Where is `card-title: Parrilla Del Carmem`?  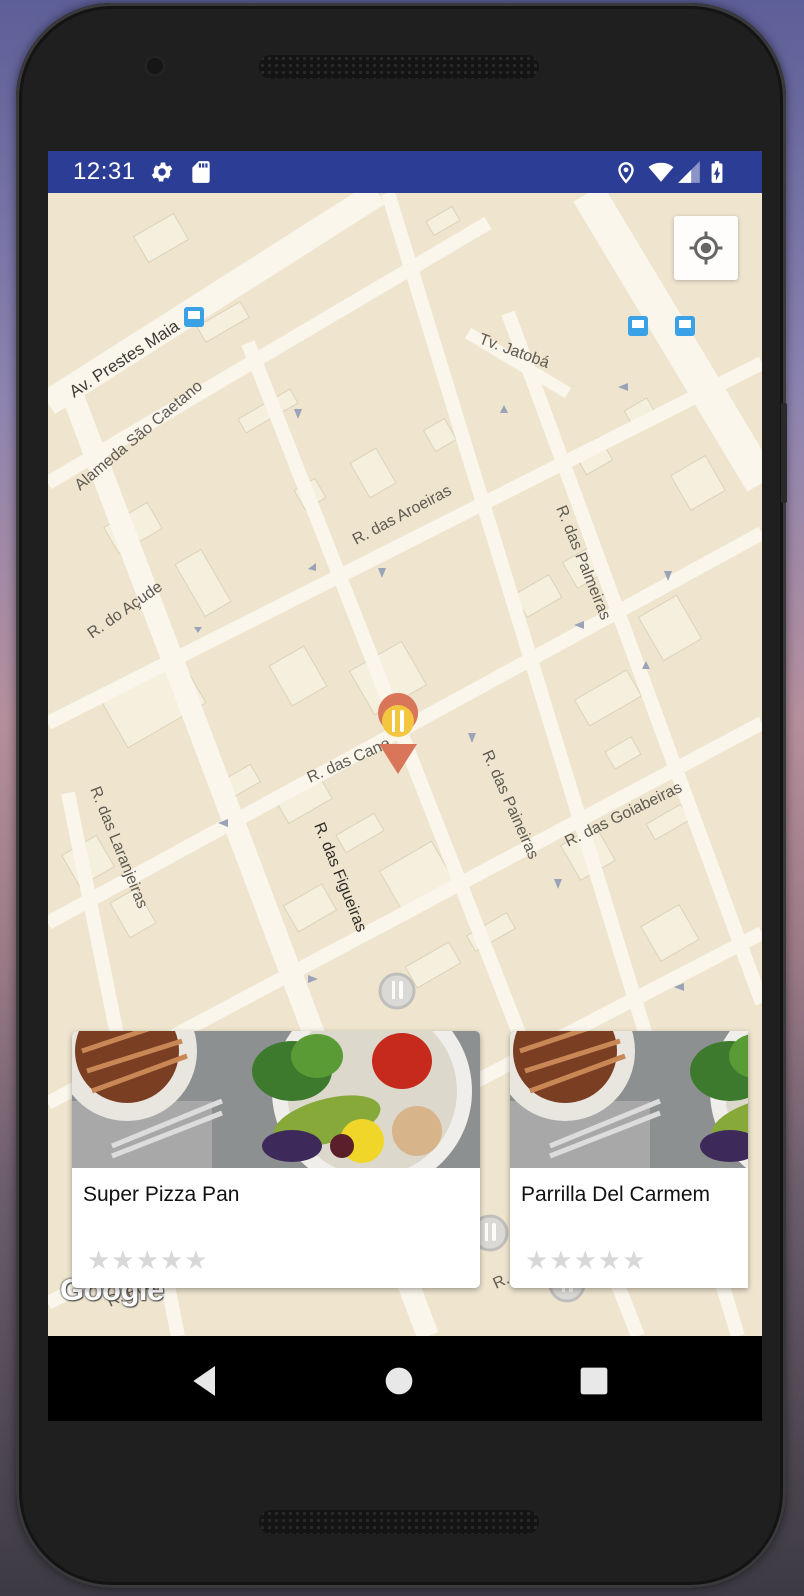 card-title: Parrilla Del Carmem is located at coordinates (616, 1194).